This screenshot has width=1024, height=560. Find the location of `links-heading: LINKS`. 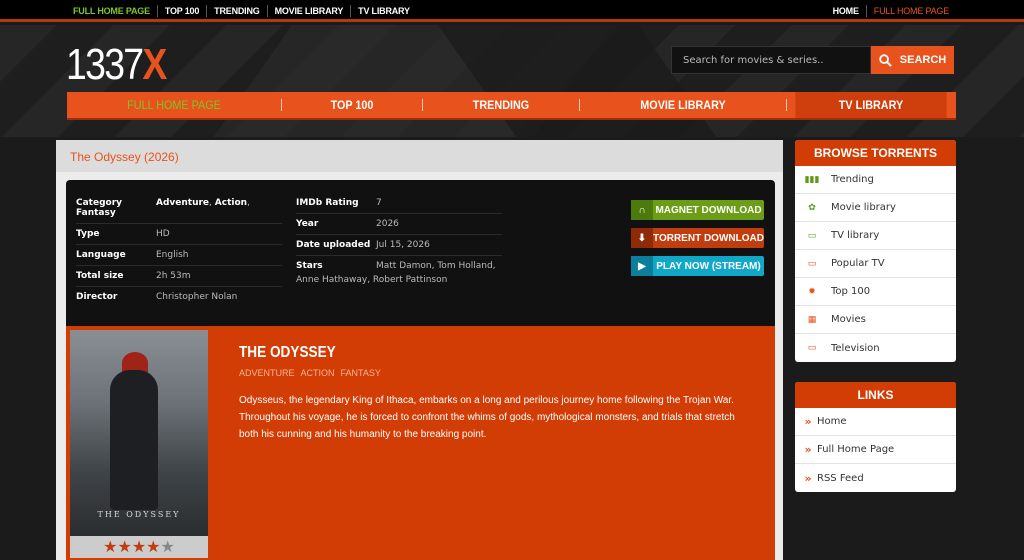

links-heading: LINKS is located at coordinates (875, 395).